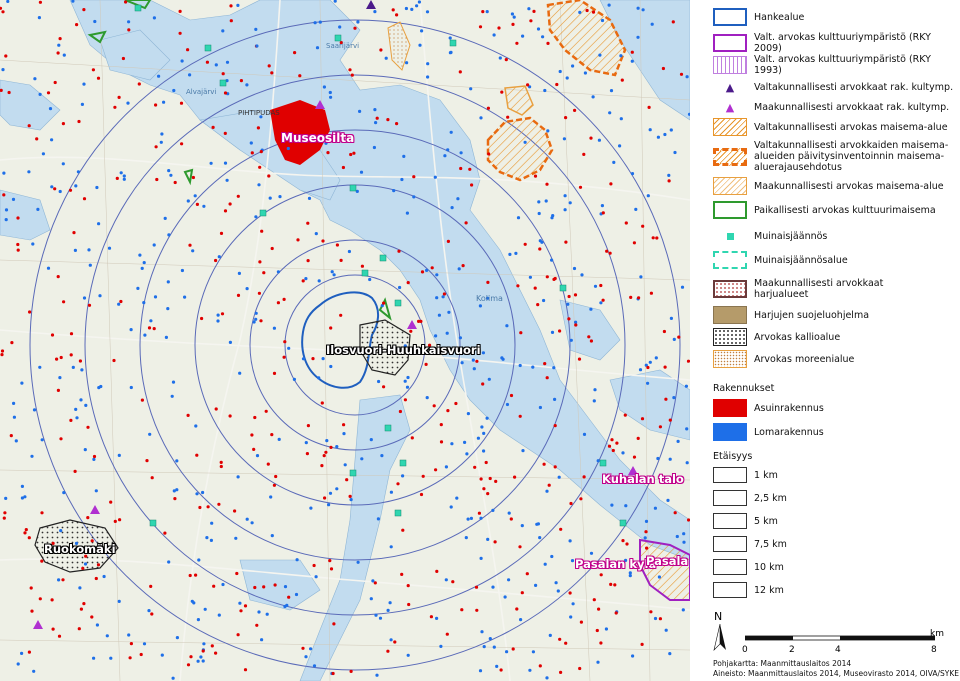 The width and height of the screenshot is (960, 681). Describe the element at coordinates (730, 43) in the screenshot. I see `rky2009-swatch` at that location.